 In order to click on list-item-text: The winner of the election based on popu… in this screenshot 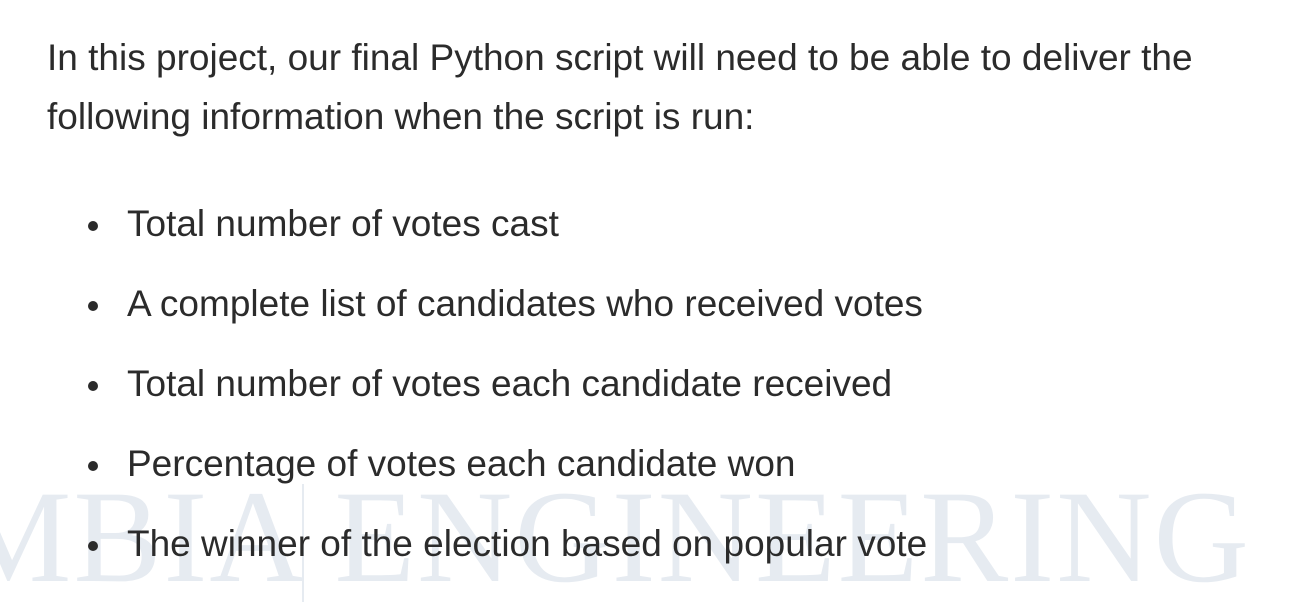, I will do `click(527, 543)`.